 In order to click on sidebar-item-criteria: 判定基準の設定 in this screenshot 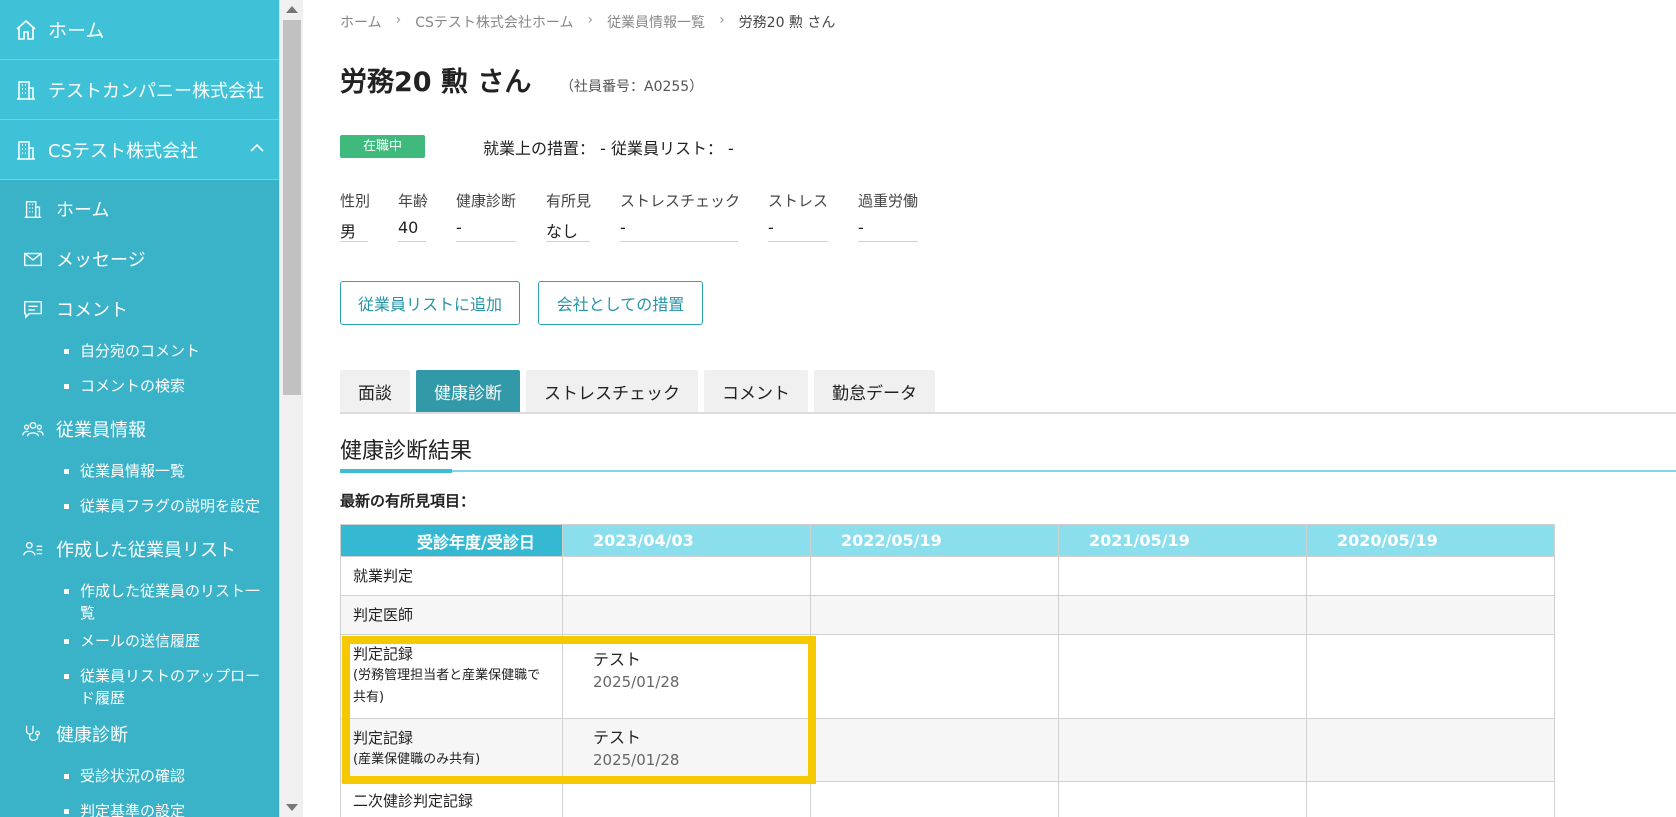, I will do `click(139, 805)`.